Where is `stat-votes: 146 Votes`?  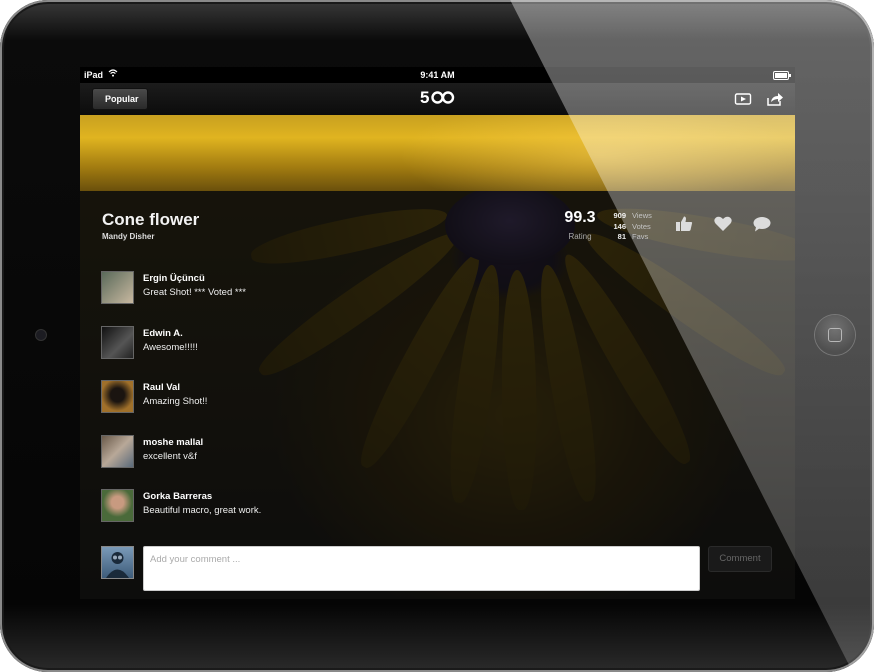
stat-votes: 146 Votes is located at coordinates (632, 226).